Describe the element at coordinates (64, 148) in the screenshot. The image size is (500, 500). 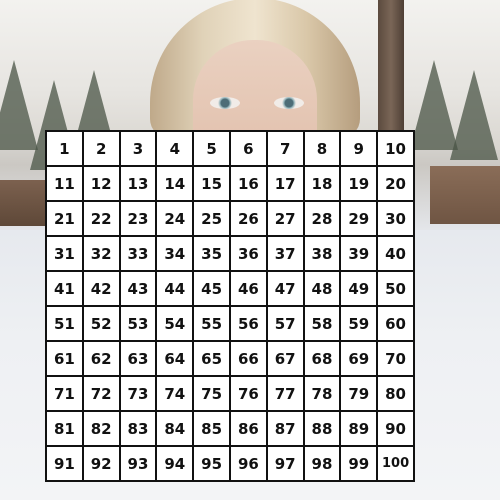
I see `grid-cell: 1` at that location.